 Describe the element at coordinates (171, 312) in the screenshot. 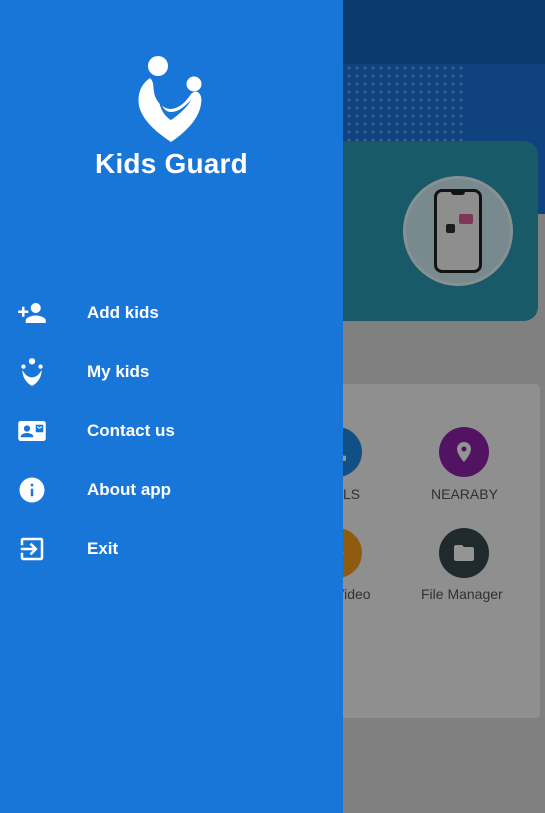

I see `menu-item-add-kids: Add kids` at that location.